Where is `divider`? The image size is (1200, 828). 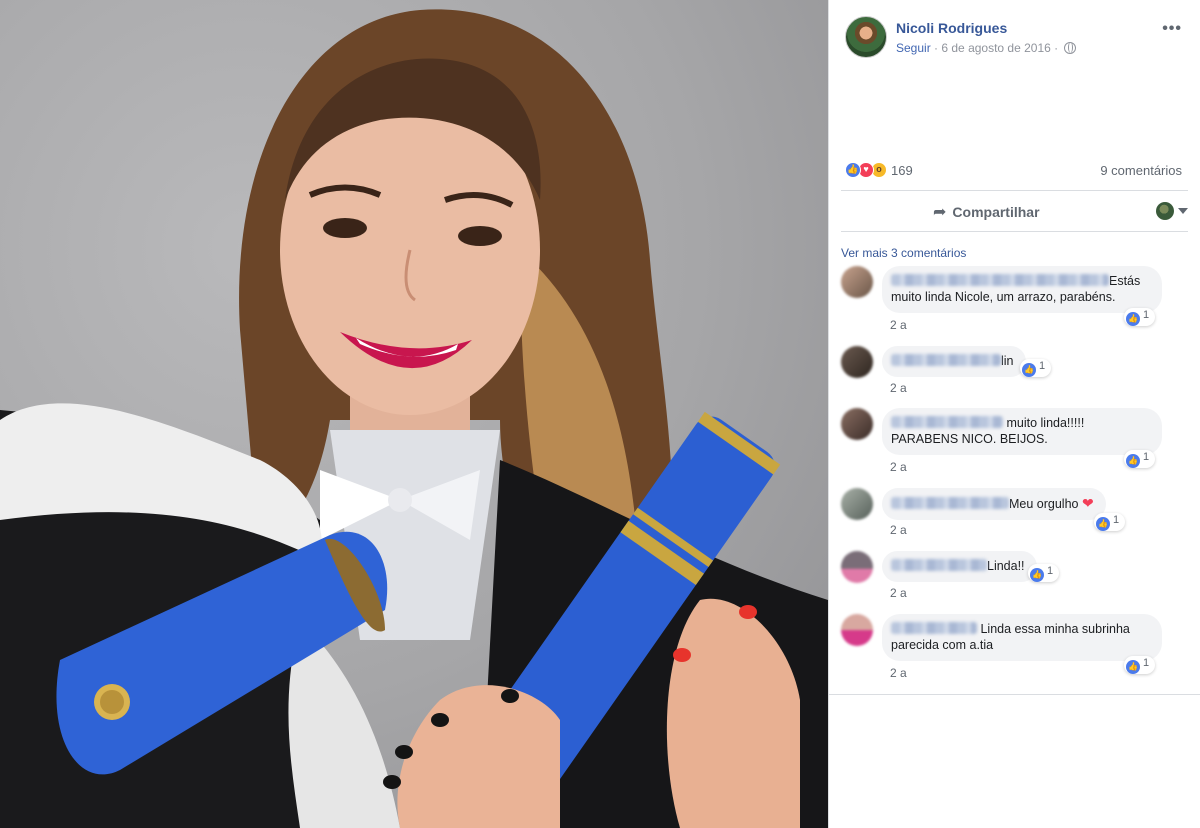
divider is located at coordinates (1014, 694).